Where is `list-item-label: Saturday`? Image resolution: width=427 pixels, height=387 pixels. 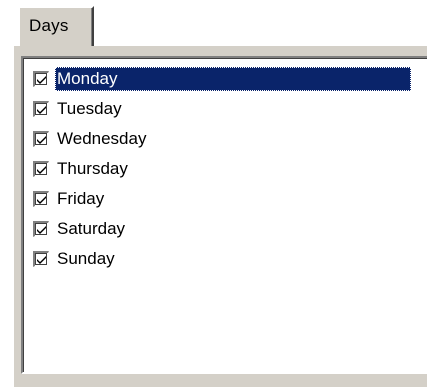
list-item-label: Saturday is located at coordinates (91, 228).